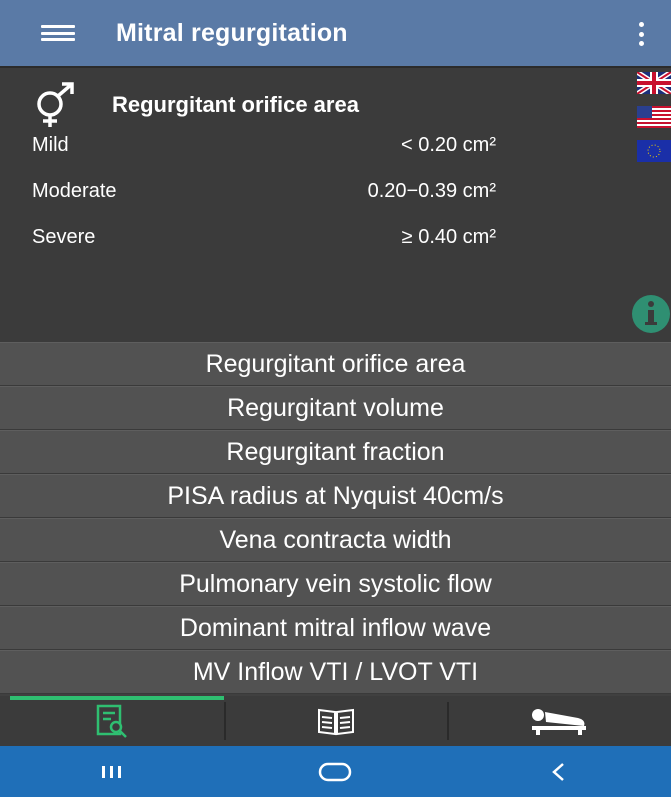  What do you see at coordinates (448, 145) in the screenshot?
I see `grade-value: < 0.20 cm²` at bounding box center [448, 145].